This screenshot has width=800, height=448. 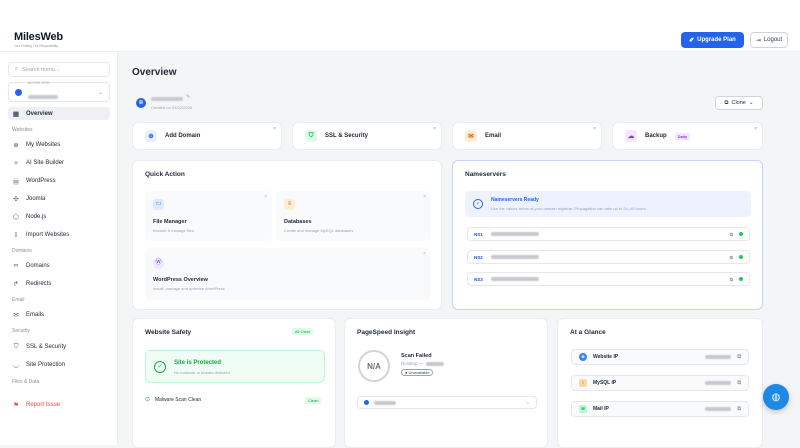 What do you see at coordinates (21, 331) in the screenshot?
I see `section-security: Security` at bounding box center [21, 331].